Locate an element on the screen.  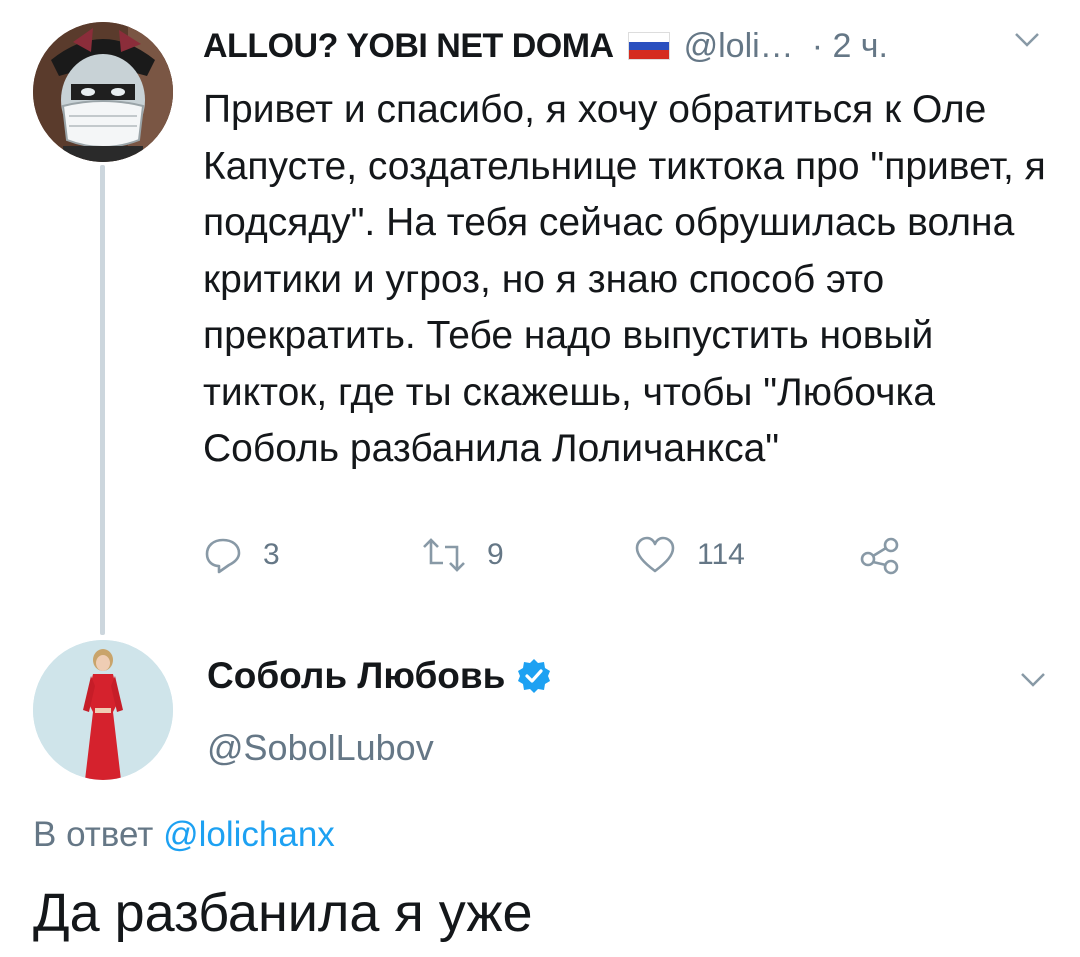
like-count: 114 is located at coordinates (721, 554).